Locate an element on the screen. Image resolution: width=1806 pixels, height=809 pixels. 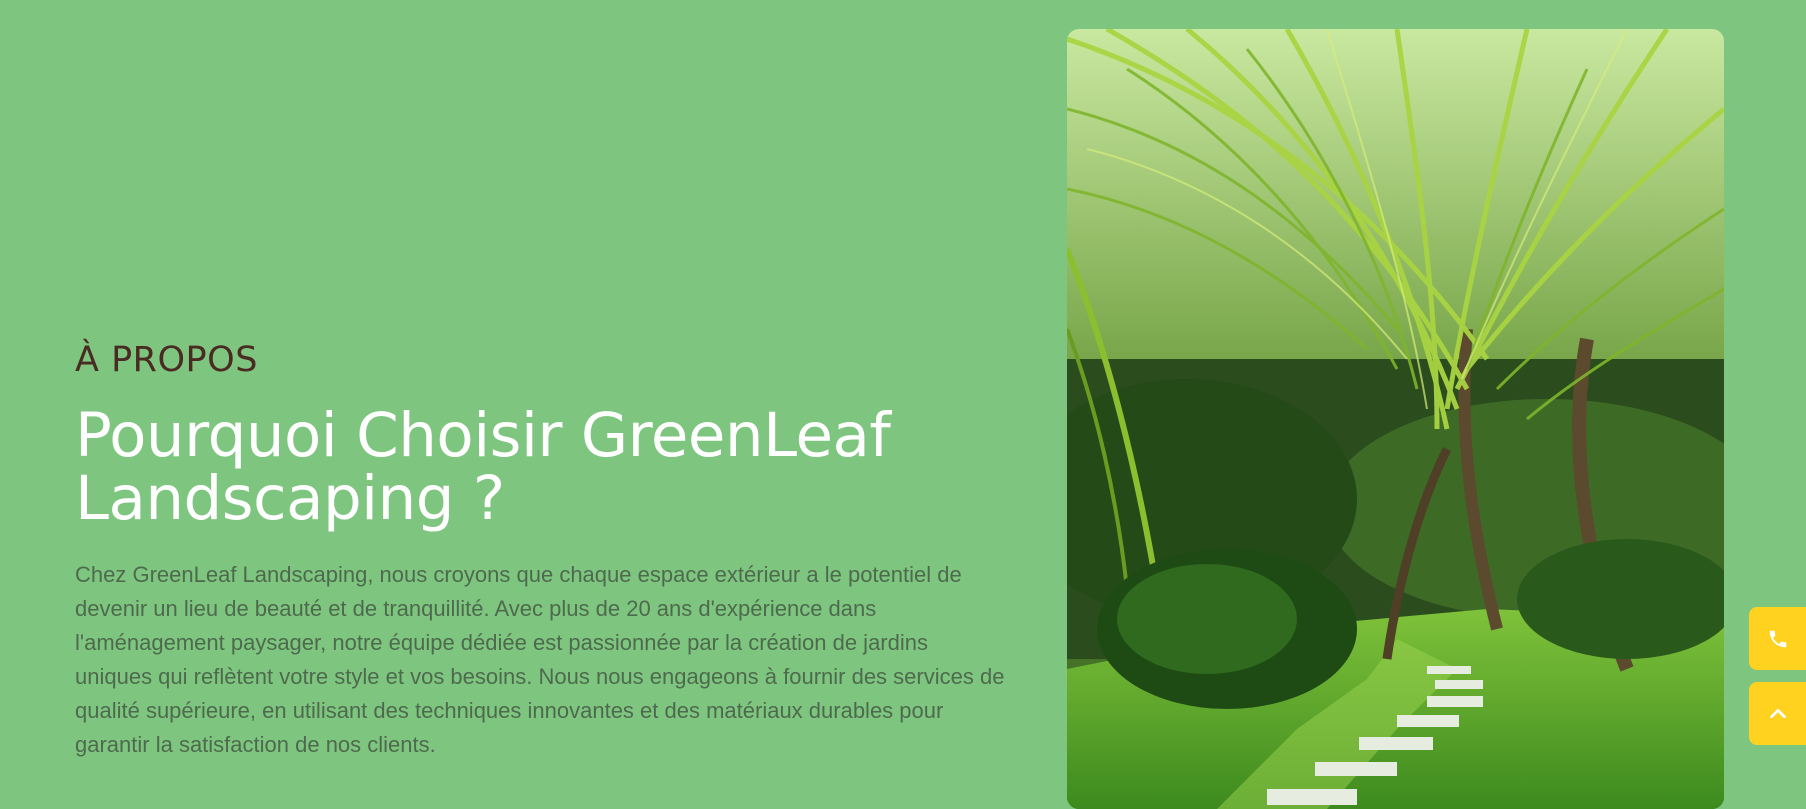
call-button is located at coordinates (1777, 638).